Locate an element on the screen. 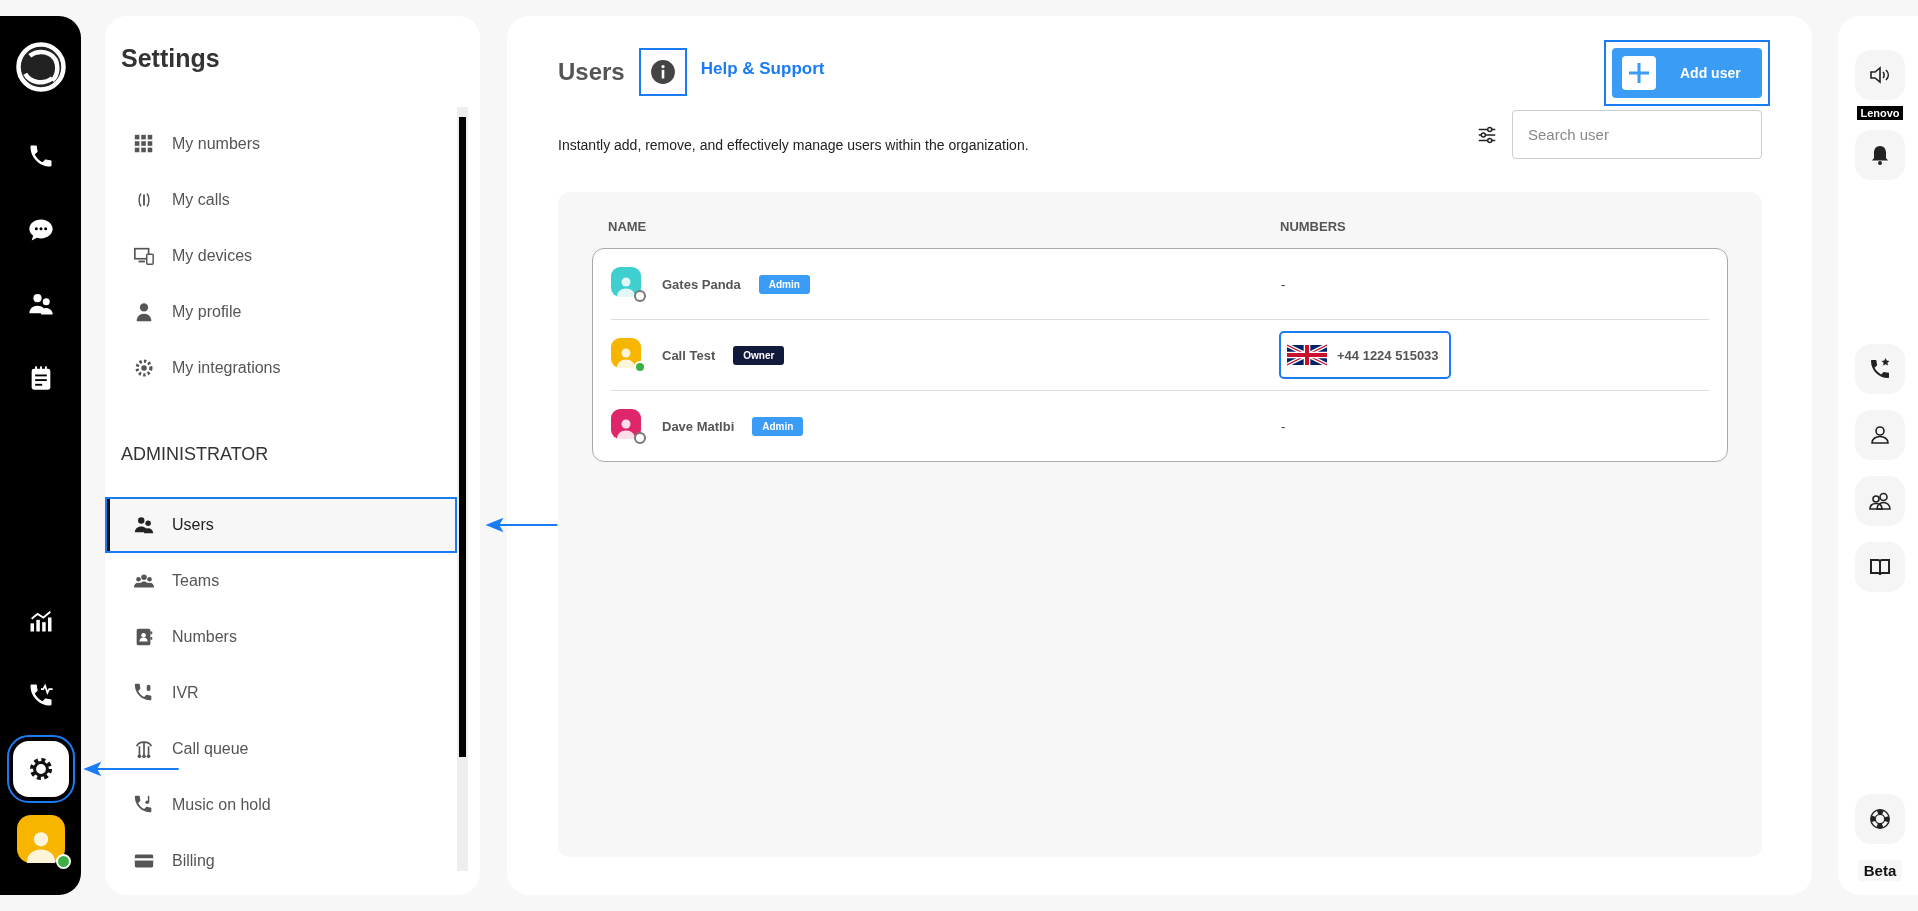  profile-avatar is located at coordinates (40, 839).